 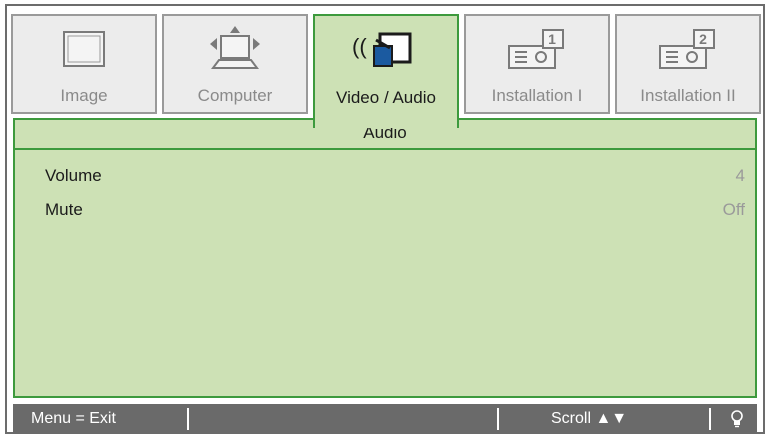 I want to click on tab-installation-2: 2 Installation II, so click(x=688, y=64).